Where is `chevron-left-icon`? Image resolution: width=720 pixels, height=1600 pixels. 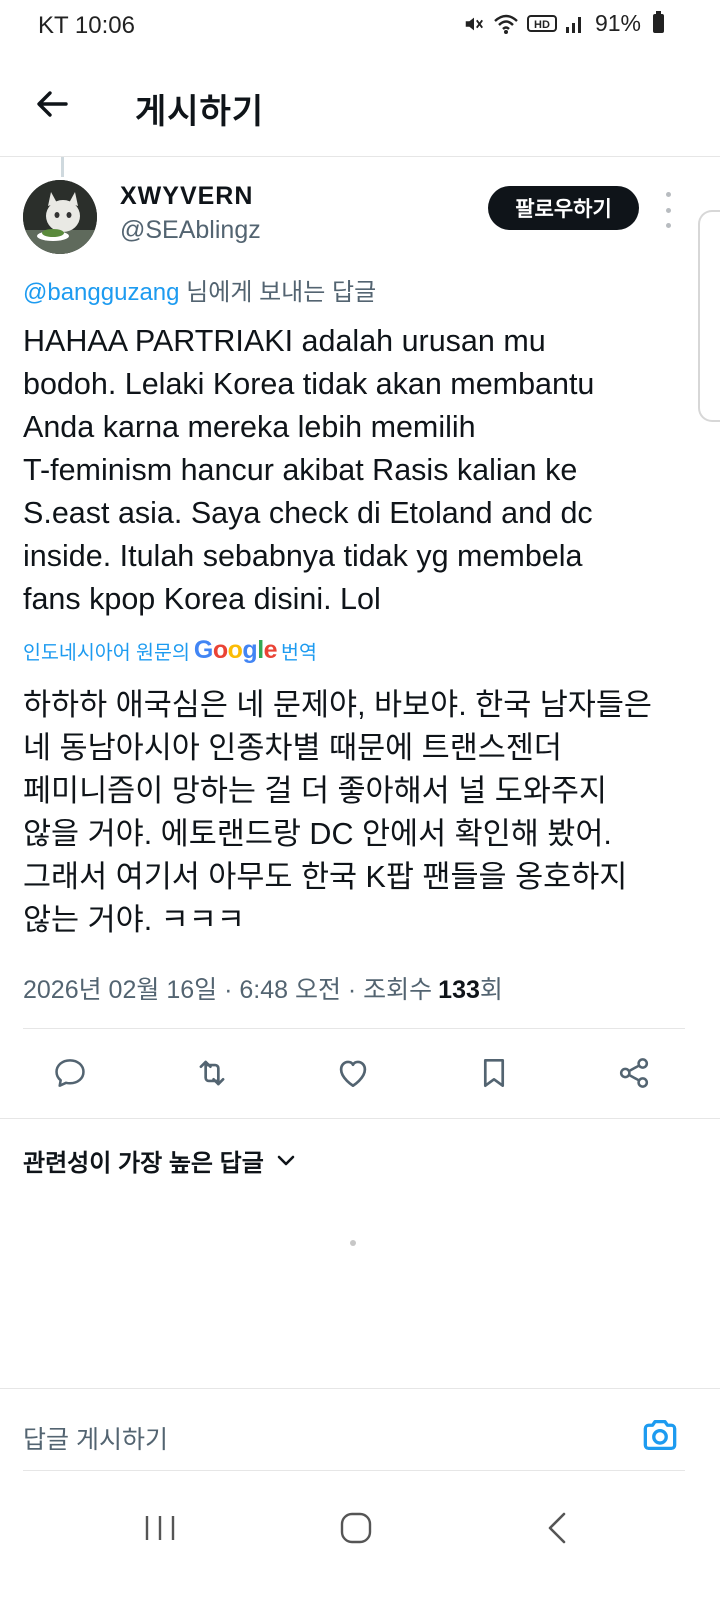
chevron-left-icon is located at coordinates (557, 1528).